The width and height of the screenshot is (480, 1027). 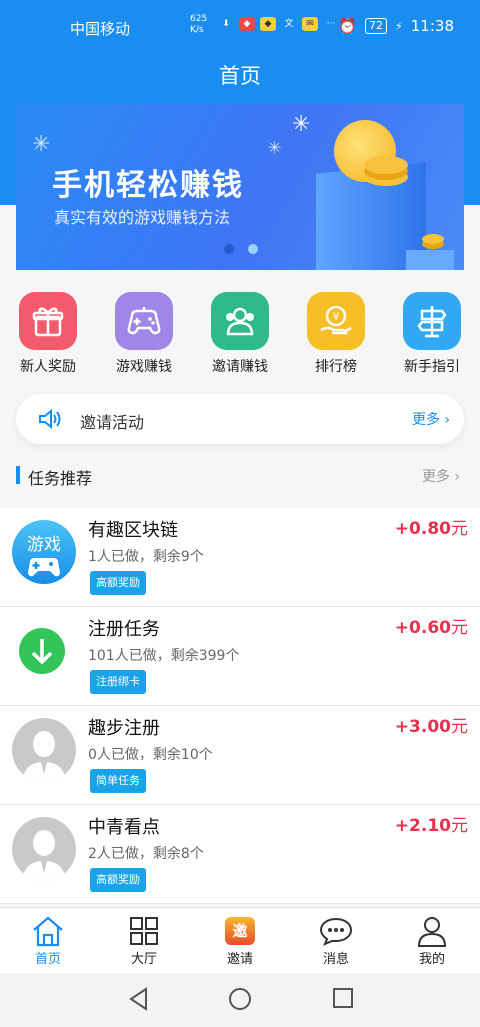 What do you see at coordinates (432, 321) in the screenshot?
I see `signpost-icon` at bounding box center [432, 321].